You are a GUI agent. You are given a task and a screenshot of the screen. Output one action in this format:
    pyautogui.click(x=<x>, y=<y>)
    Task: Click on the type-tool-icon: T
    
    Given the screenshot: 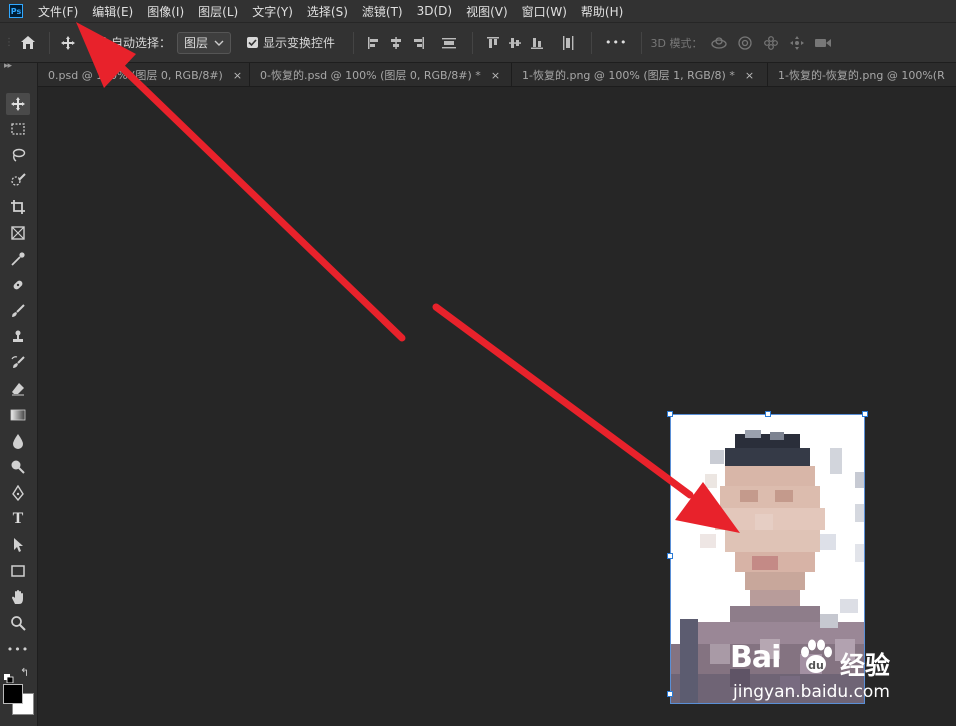 What is the action you would take?
    pyautogui.click(x=18, y=519)
    